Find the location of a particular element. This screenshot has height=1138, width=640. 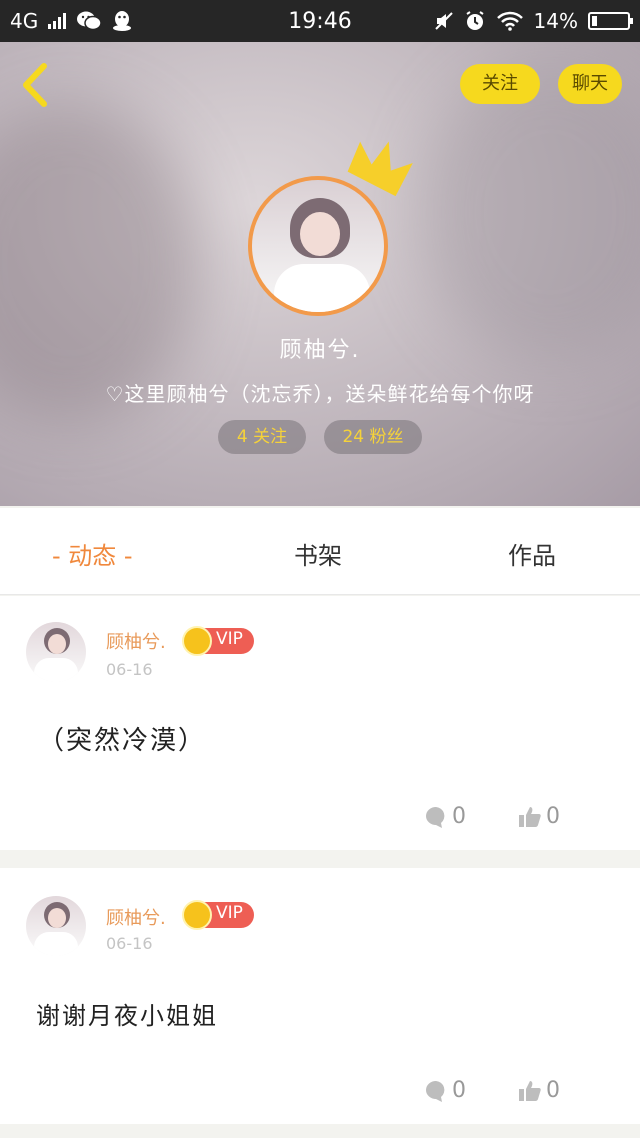

post-text: （突然冷漠） is located at coordinates (122, 741).